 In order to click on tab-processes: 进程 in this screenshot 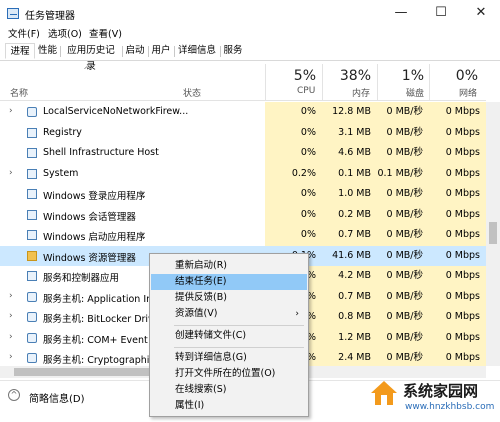, I will do `click(20, 51)`.